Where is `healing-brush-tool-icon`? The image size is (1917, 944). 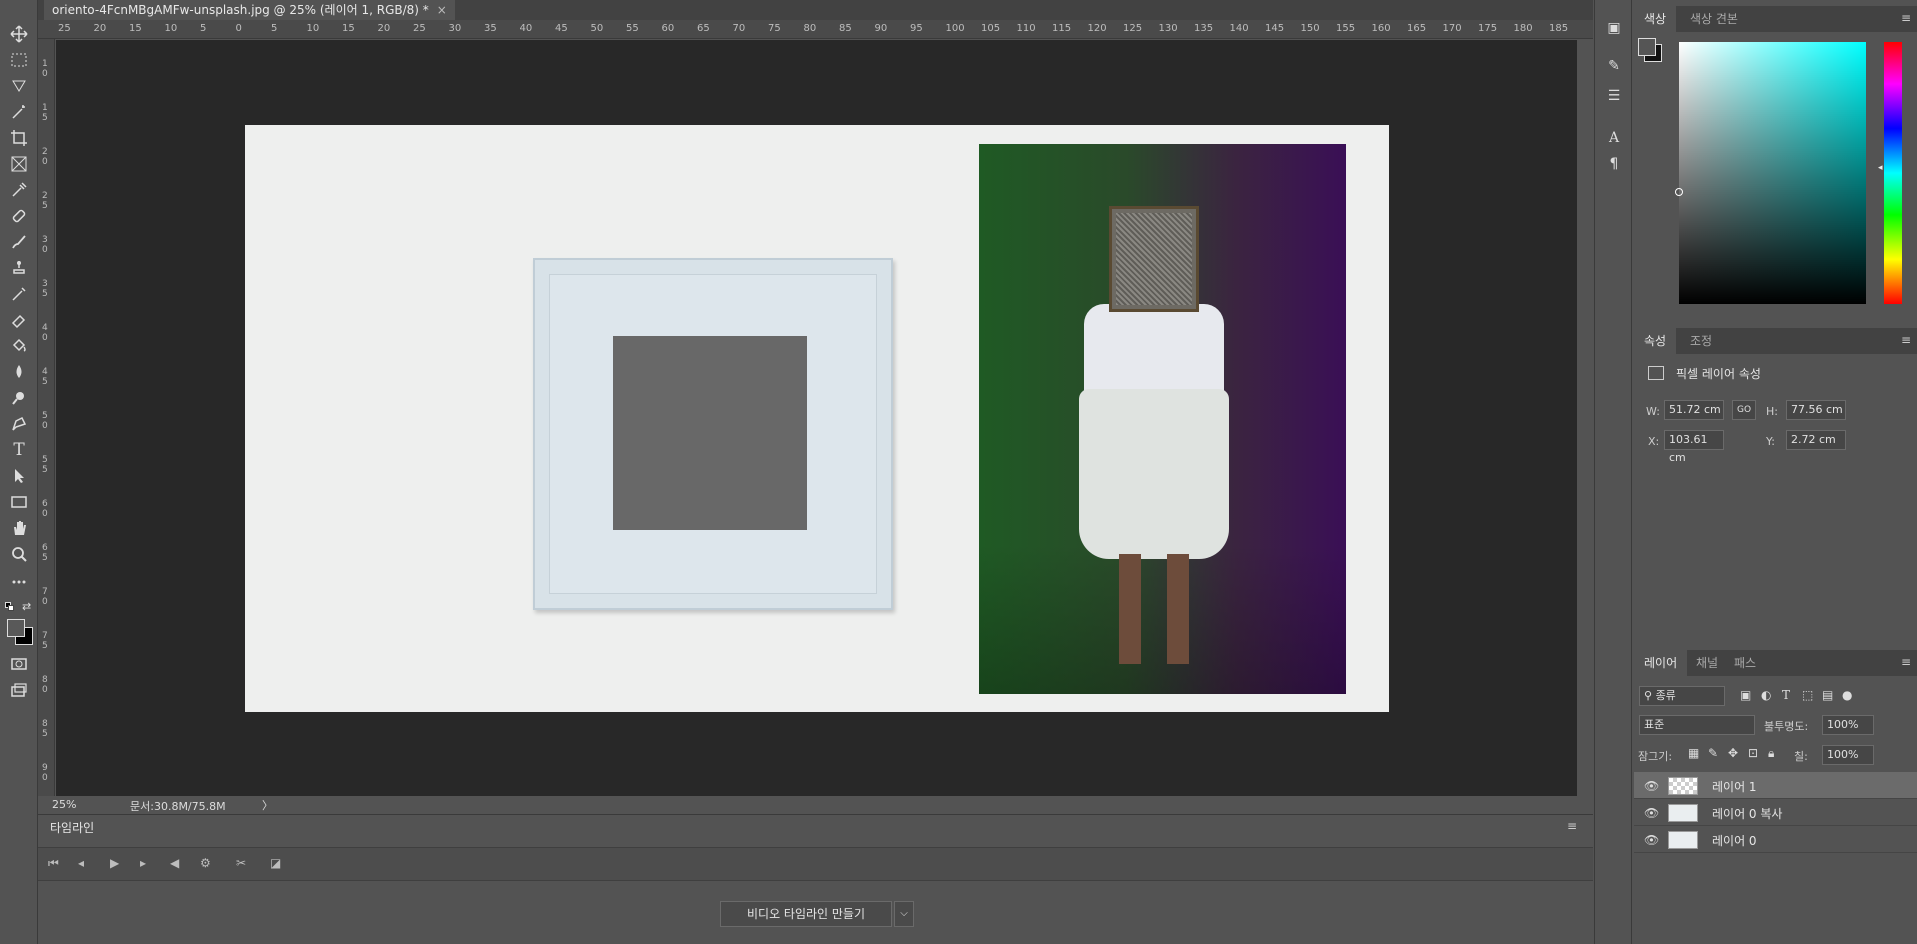
healing-brush-tool-icon is located at coordinates (19, 216).